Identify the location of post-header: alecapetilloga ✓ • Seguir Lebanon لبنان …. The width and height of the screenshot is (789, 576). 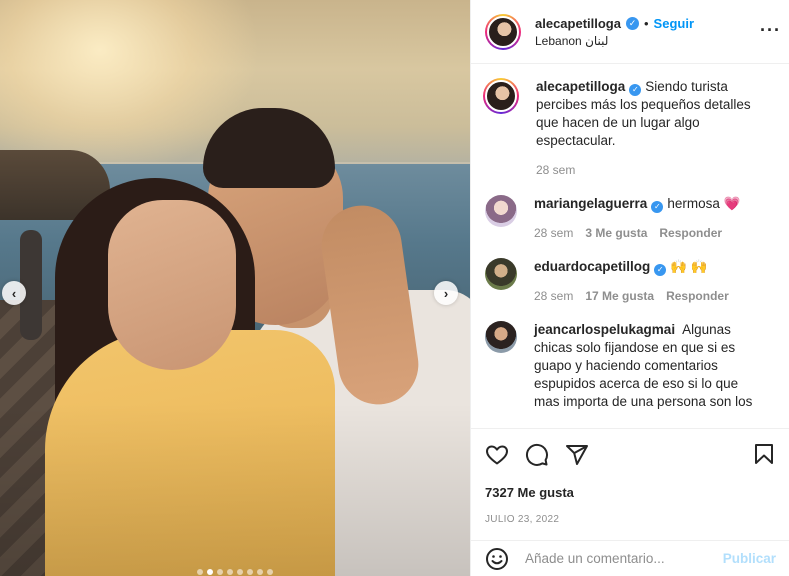
(630, 32).